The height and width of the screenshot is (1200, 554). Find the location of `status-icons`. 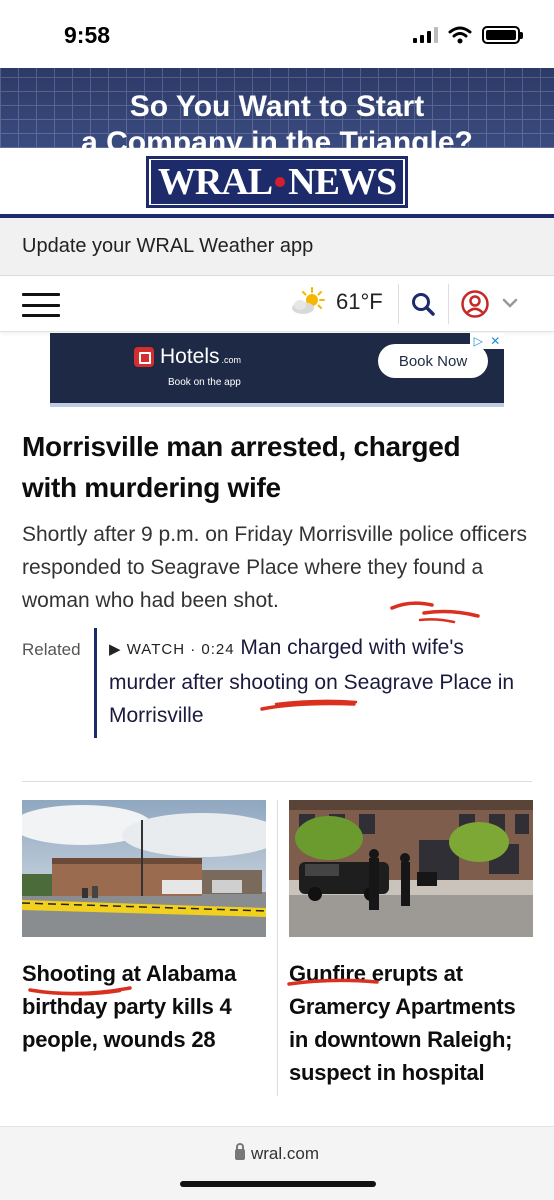

status-icons is located at coordinates (468, 35).